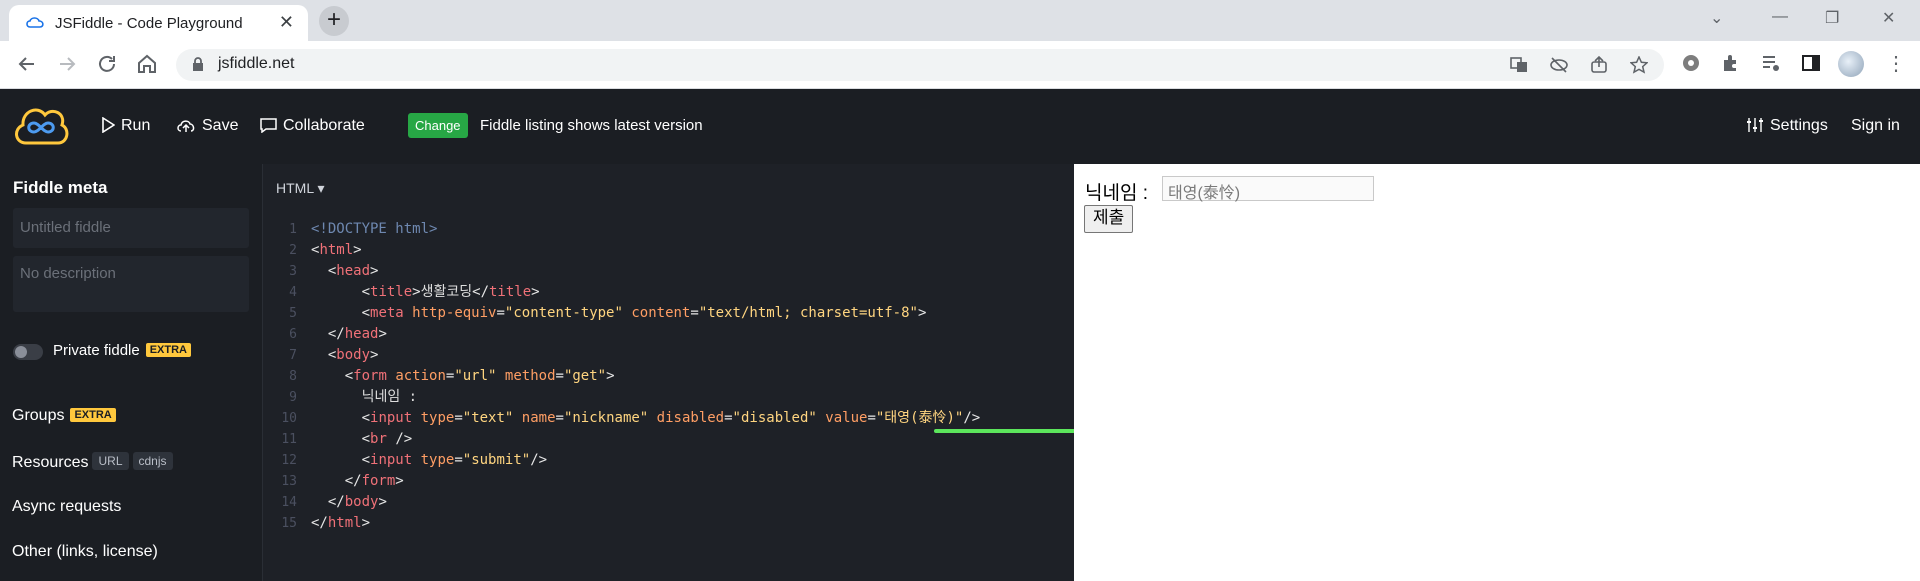 Image resolution: width=1920 pixels, height=581 pixels. Describe the element at coordinates (353, 397) in the screenshot. I see `code-line: 9 닉네임 :` at that location.